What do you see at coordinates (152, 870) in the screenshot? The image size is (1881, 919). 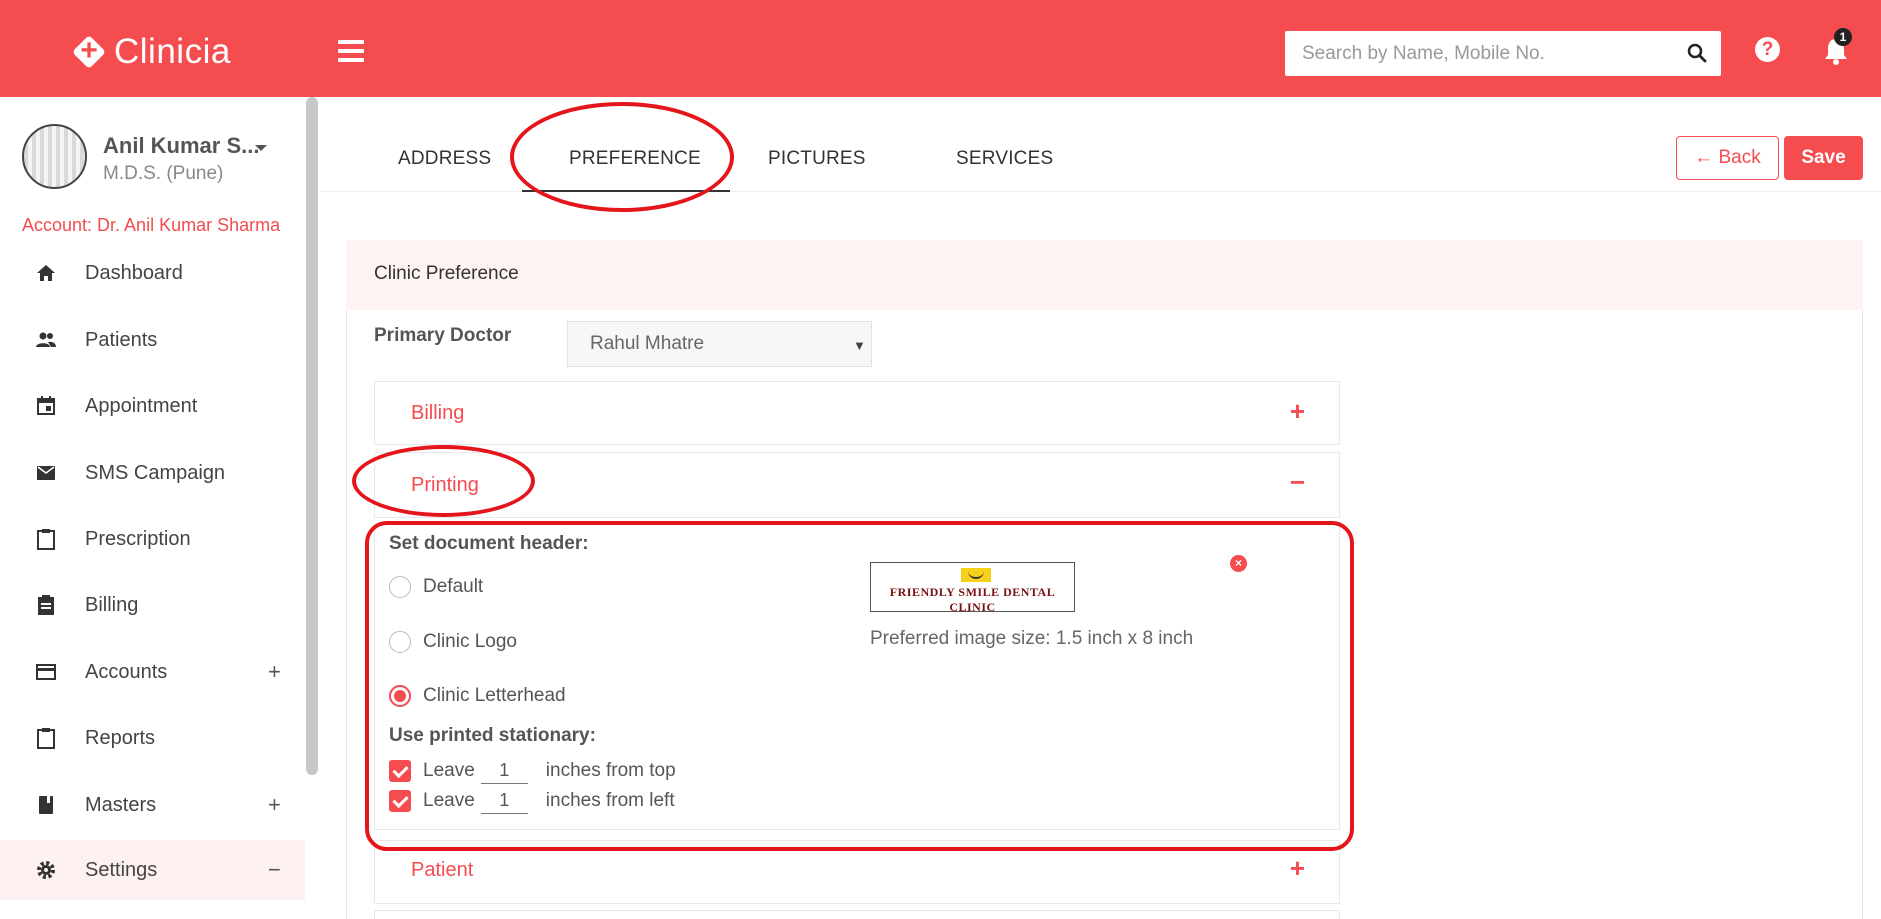 I see `sidebar-item-settings: Settings −` at bounding box center [152, 870].